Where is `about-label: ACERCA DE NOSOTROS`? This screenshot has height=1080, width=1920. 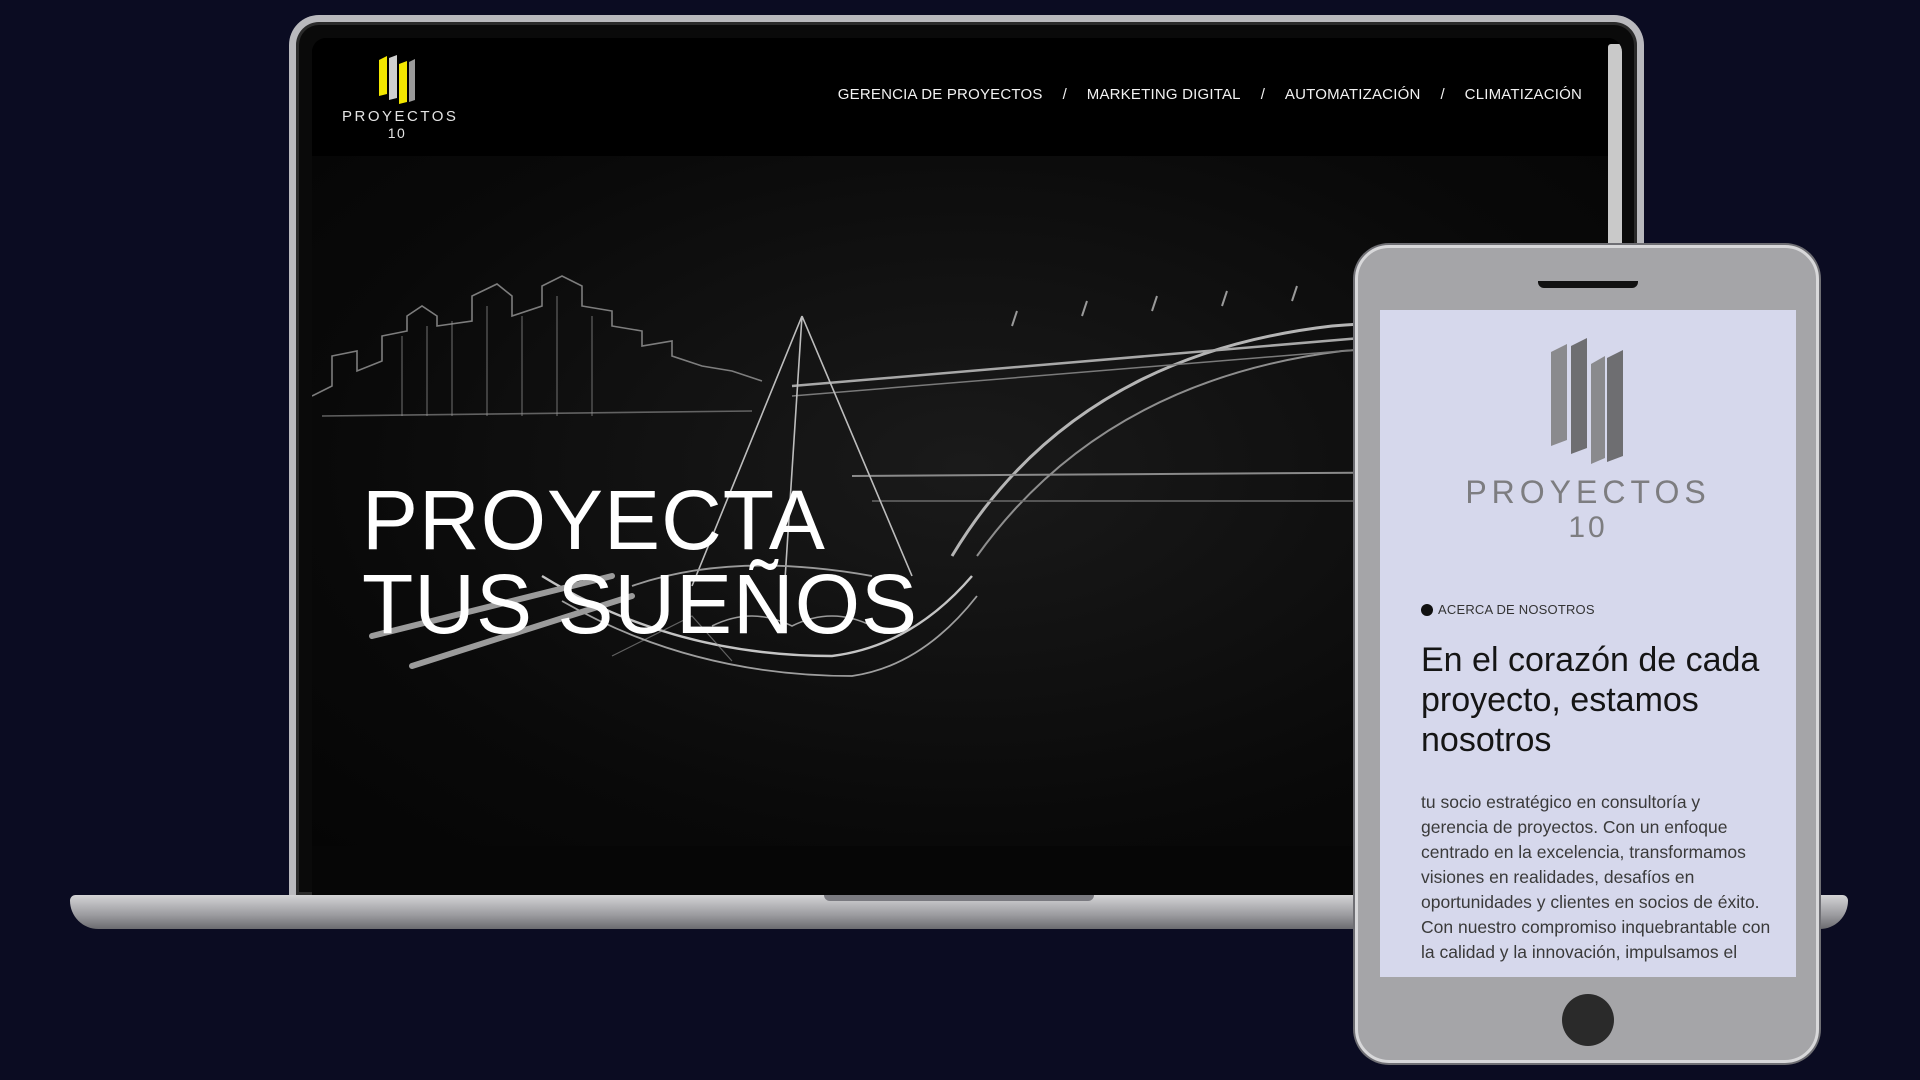
about-label: ACERCA DE NOSOTROS is located at coordinates (1508, 609).